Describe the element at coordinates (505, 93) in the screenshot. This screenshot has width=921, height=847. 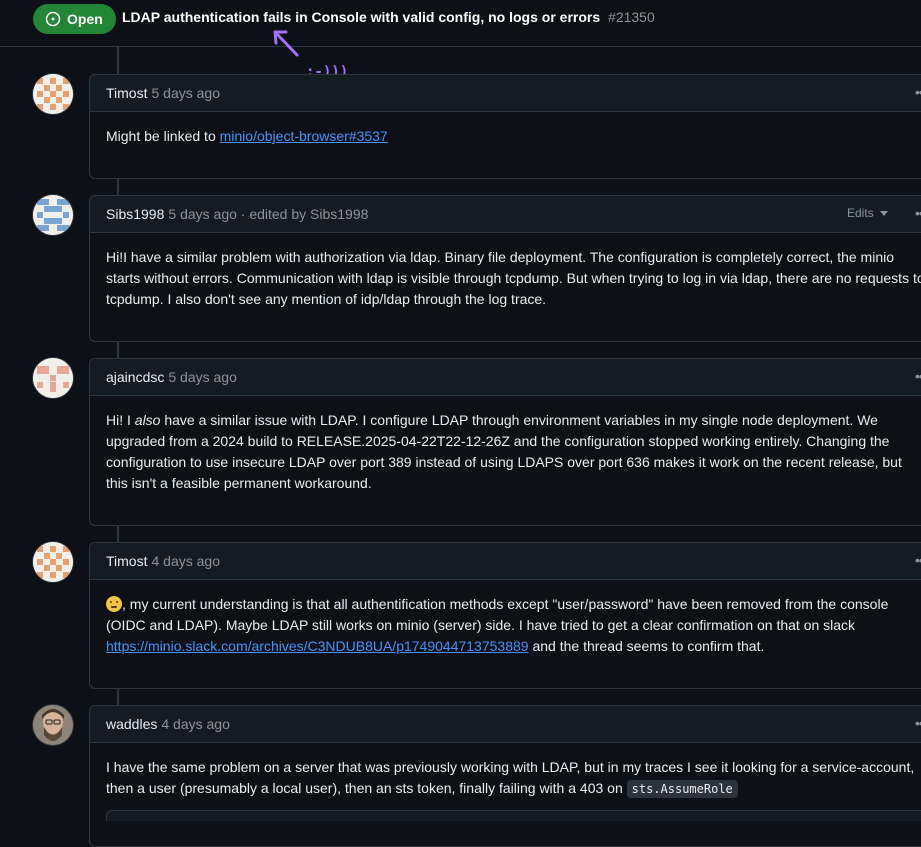
I see `comment-header: Timost 5 days ago •••` at that location.